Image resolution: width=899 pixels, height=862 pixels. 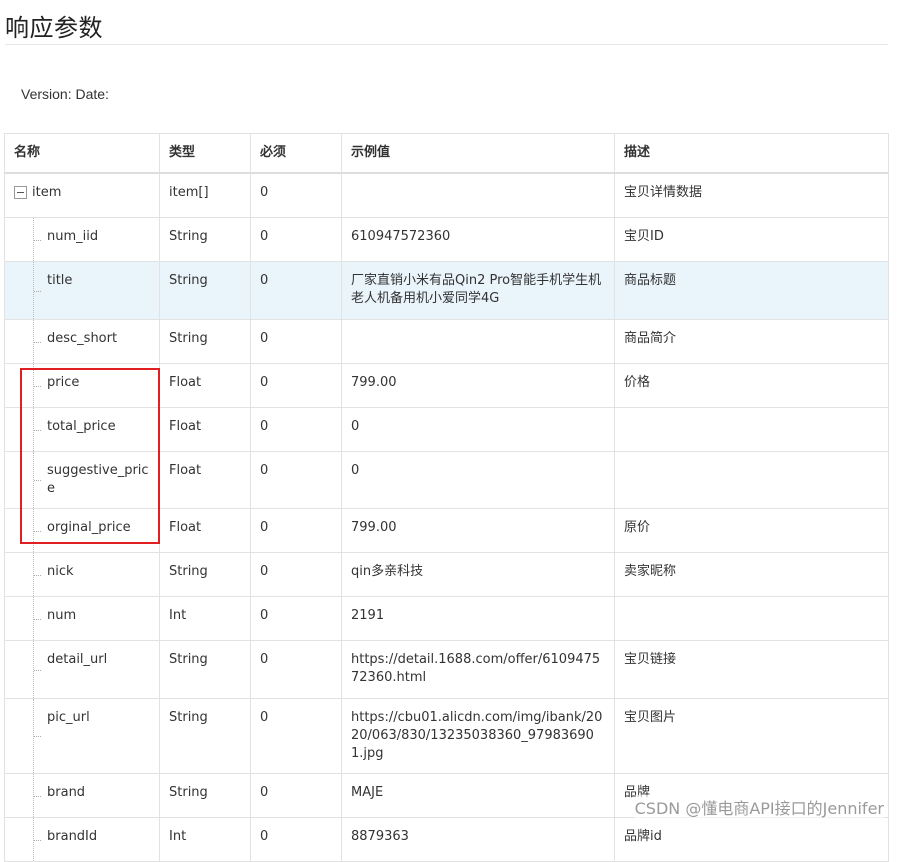 I want to click on name-cell: brandId, so click(x=82, y=839).